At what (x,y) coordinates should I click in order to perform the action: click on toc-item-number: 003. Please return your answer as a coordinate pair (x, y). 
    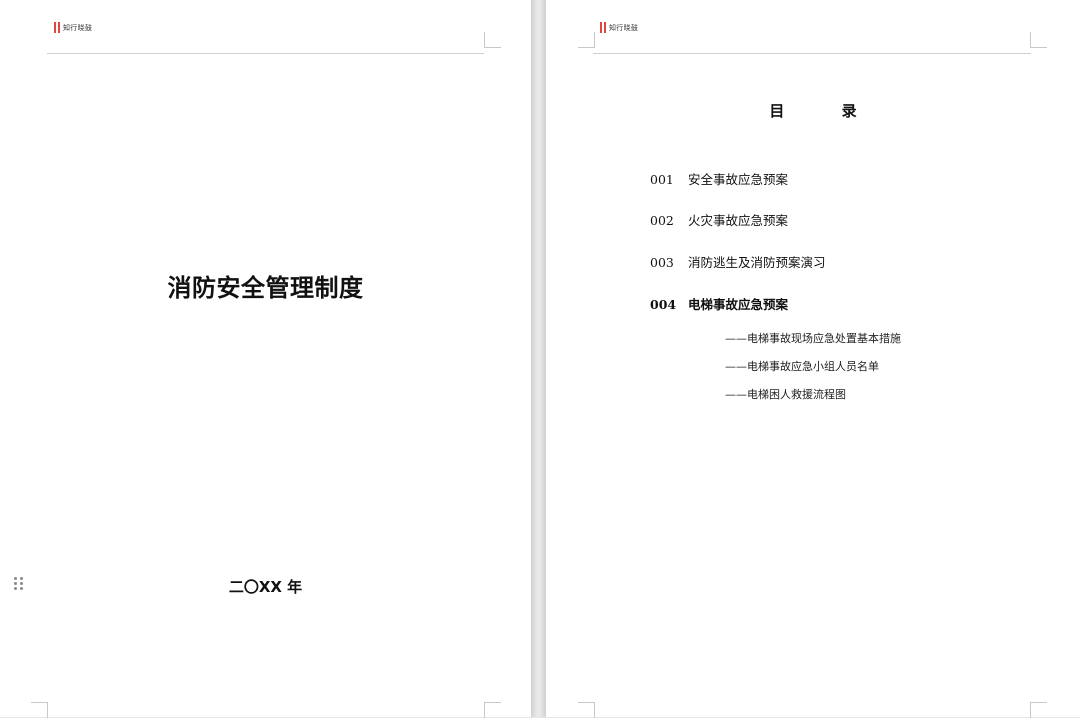
    Looking at the image, I should click on (662, 262).